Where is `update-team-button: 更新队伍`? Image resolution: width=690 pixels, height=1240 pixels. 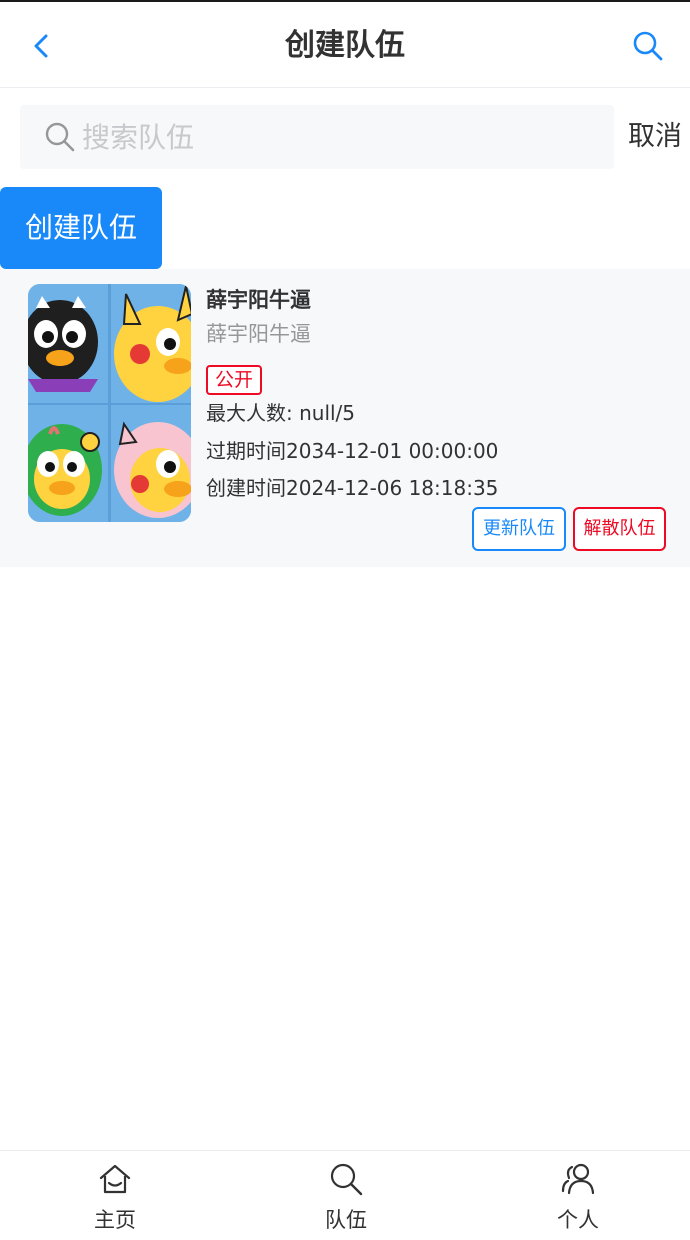
update-team-button: 更新队伍 is located at coordinates (519, 529).